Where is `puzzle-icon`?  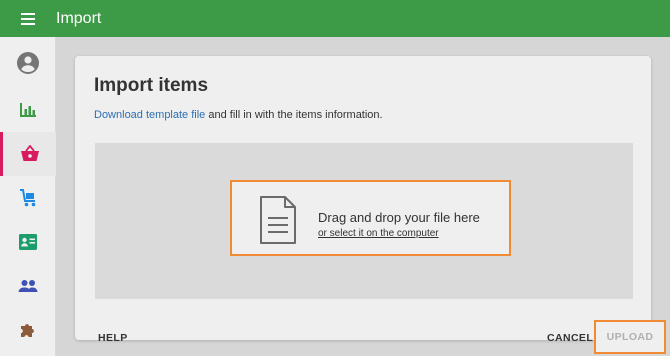
puzzle-icon is located at coordinates (27, 330).